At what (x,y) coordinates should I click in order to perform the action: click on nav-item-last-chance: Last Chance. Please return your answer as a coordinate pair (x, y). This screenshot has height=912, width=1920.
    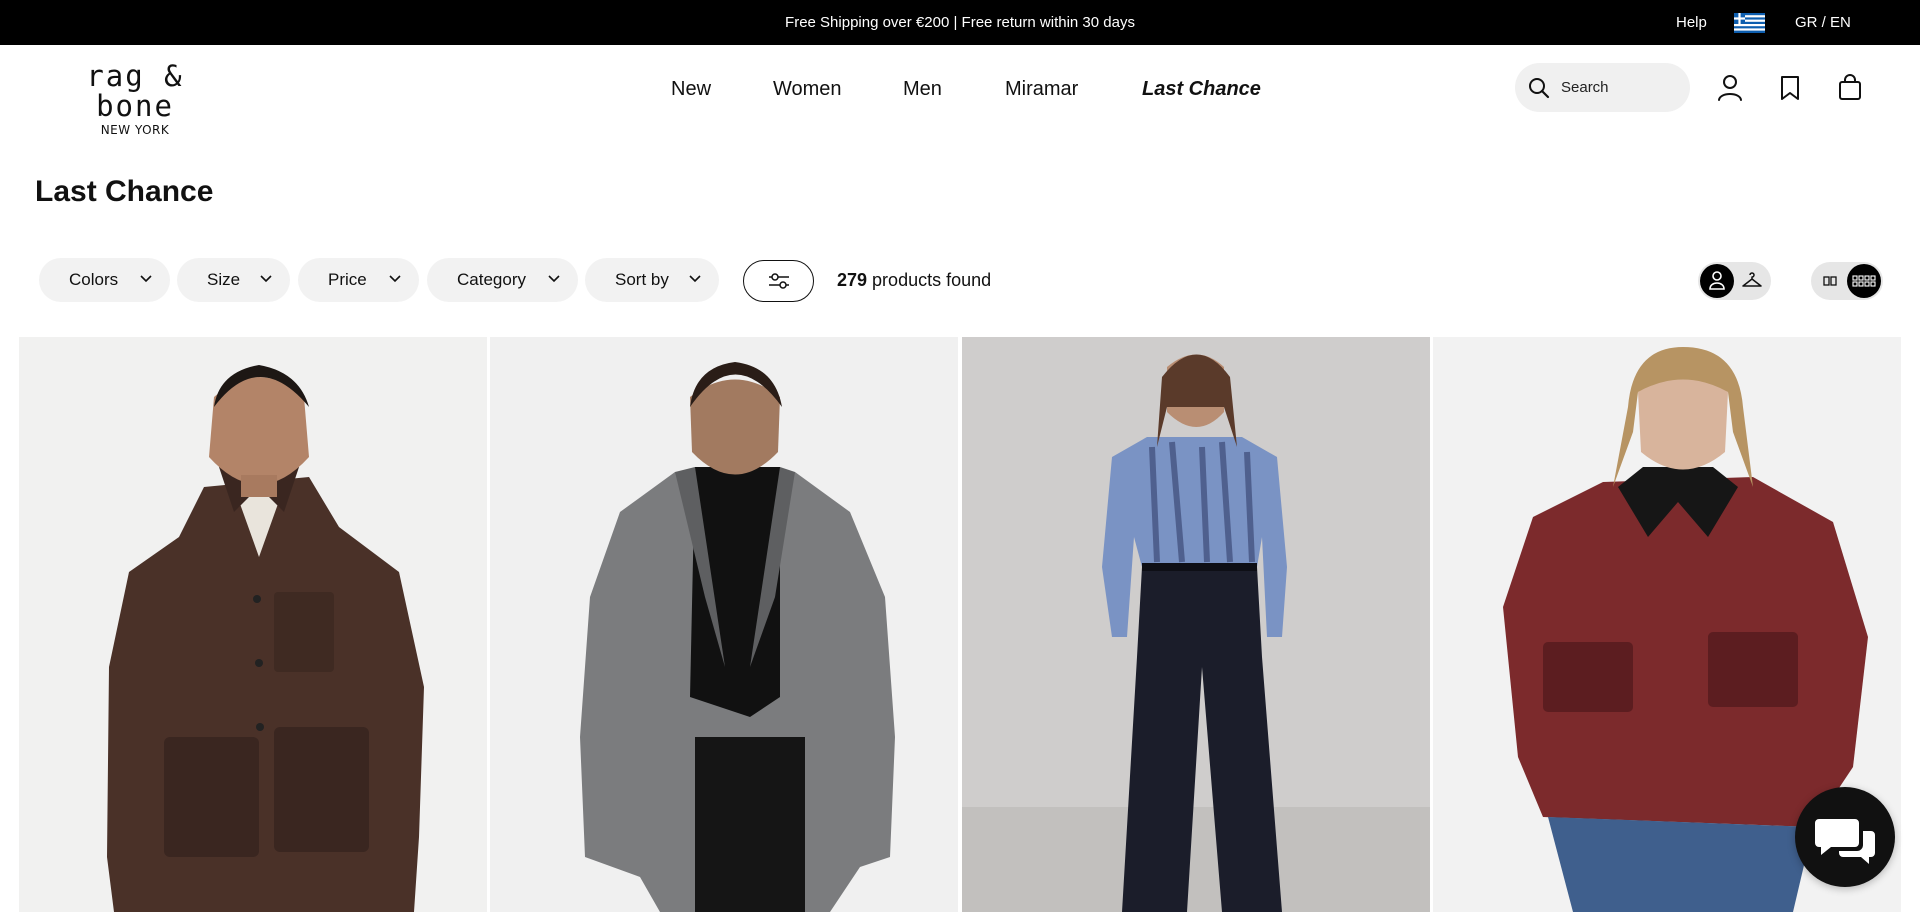
    Looking at the image, I should click on (1201, 89).